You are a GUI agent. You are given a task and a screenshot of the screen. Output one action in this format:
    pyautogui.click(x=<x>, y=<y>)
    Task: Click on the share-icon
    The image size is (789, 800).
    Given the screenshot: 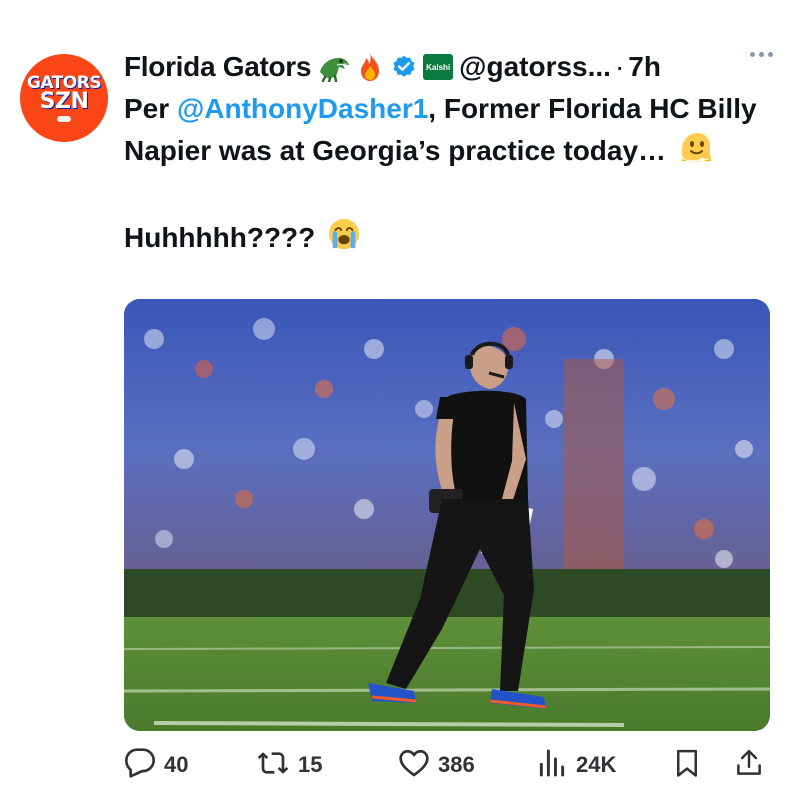 What is the action you would take?
    pyautogui.click(x=749, y=765)
    